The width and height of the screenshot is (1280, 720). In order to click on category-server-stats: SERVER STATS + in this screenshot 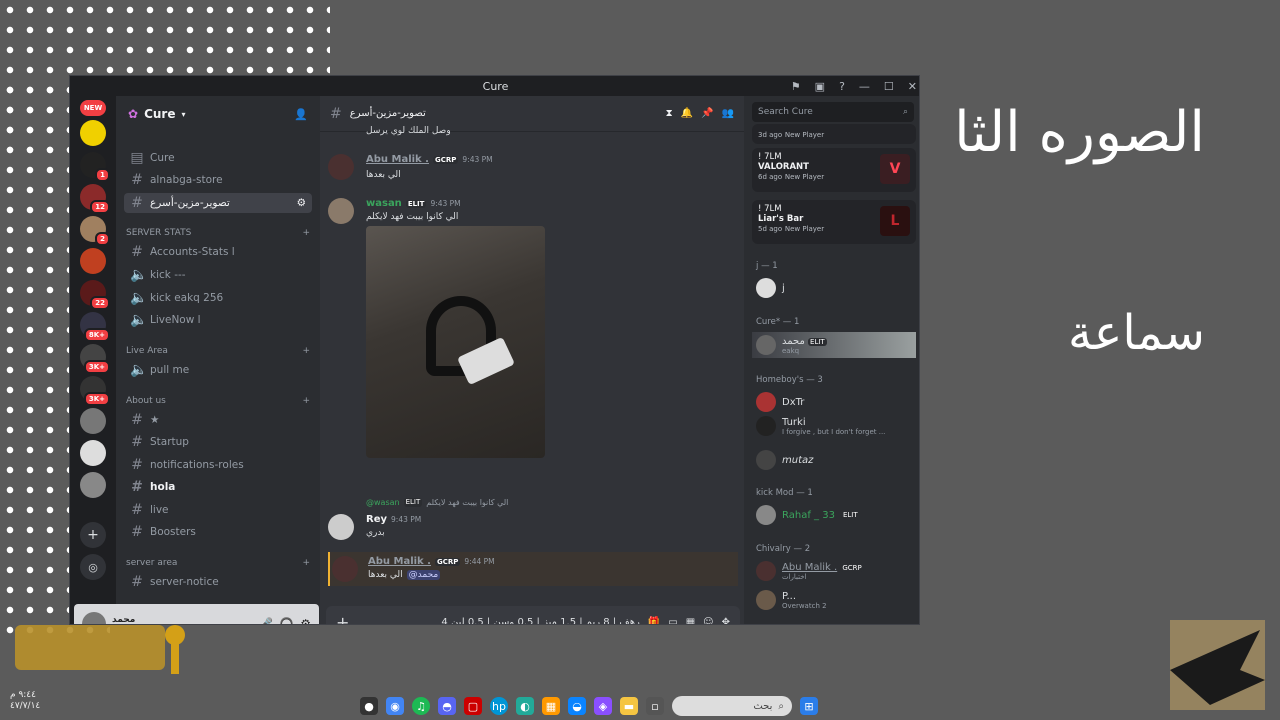, I will do `click(218, 233)`.